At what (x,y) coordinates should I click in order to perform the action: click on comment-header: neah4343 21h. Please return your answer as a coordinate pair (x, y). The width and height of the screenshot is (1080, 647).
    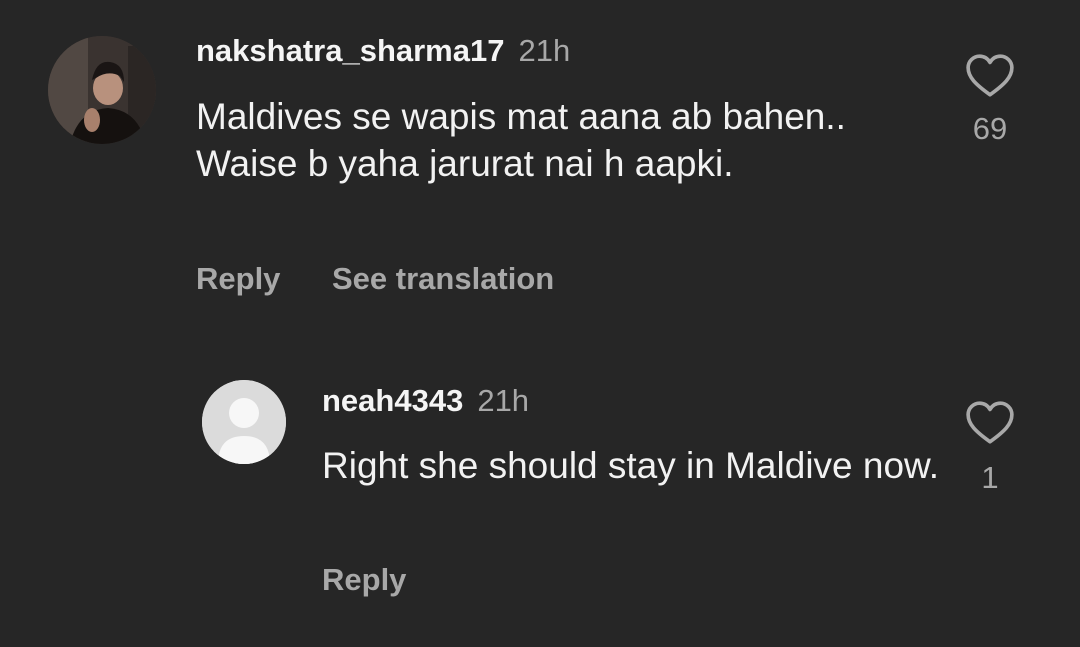
    Looking at the image, I should click on (425, 401).